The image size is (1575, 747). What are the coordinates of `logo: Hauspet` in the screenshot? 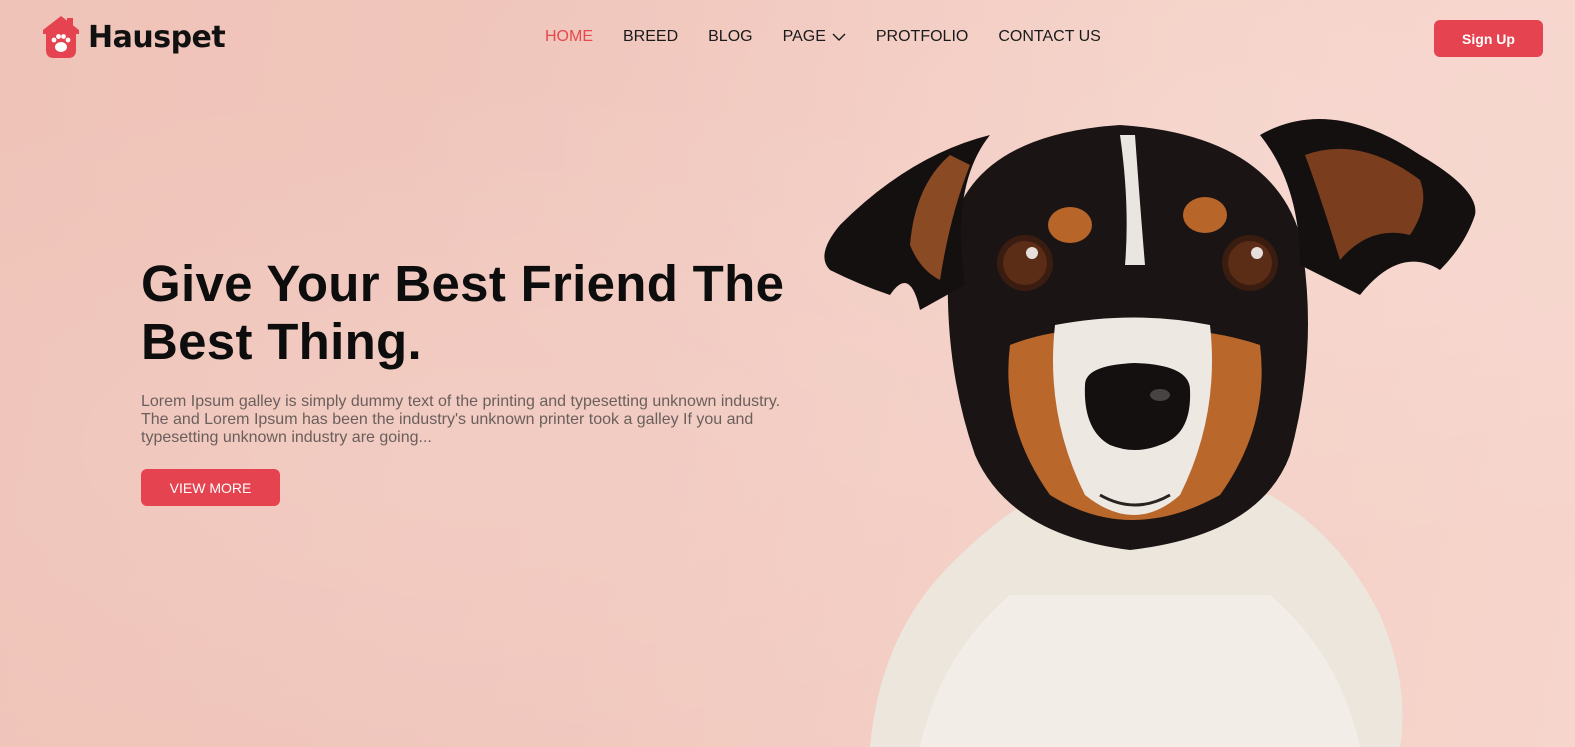 It's located at (133, 37).